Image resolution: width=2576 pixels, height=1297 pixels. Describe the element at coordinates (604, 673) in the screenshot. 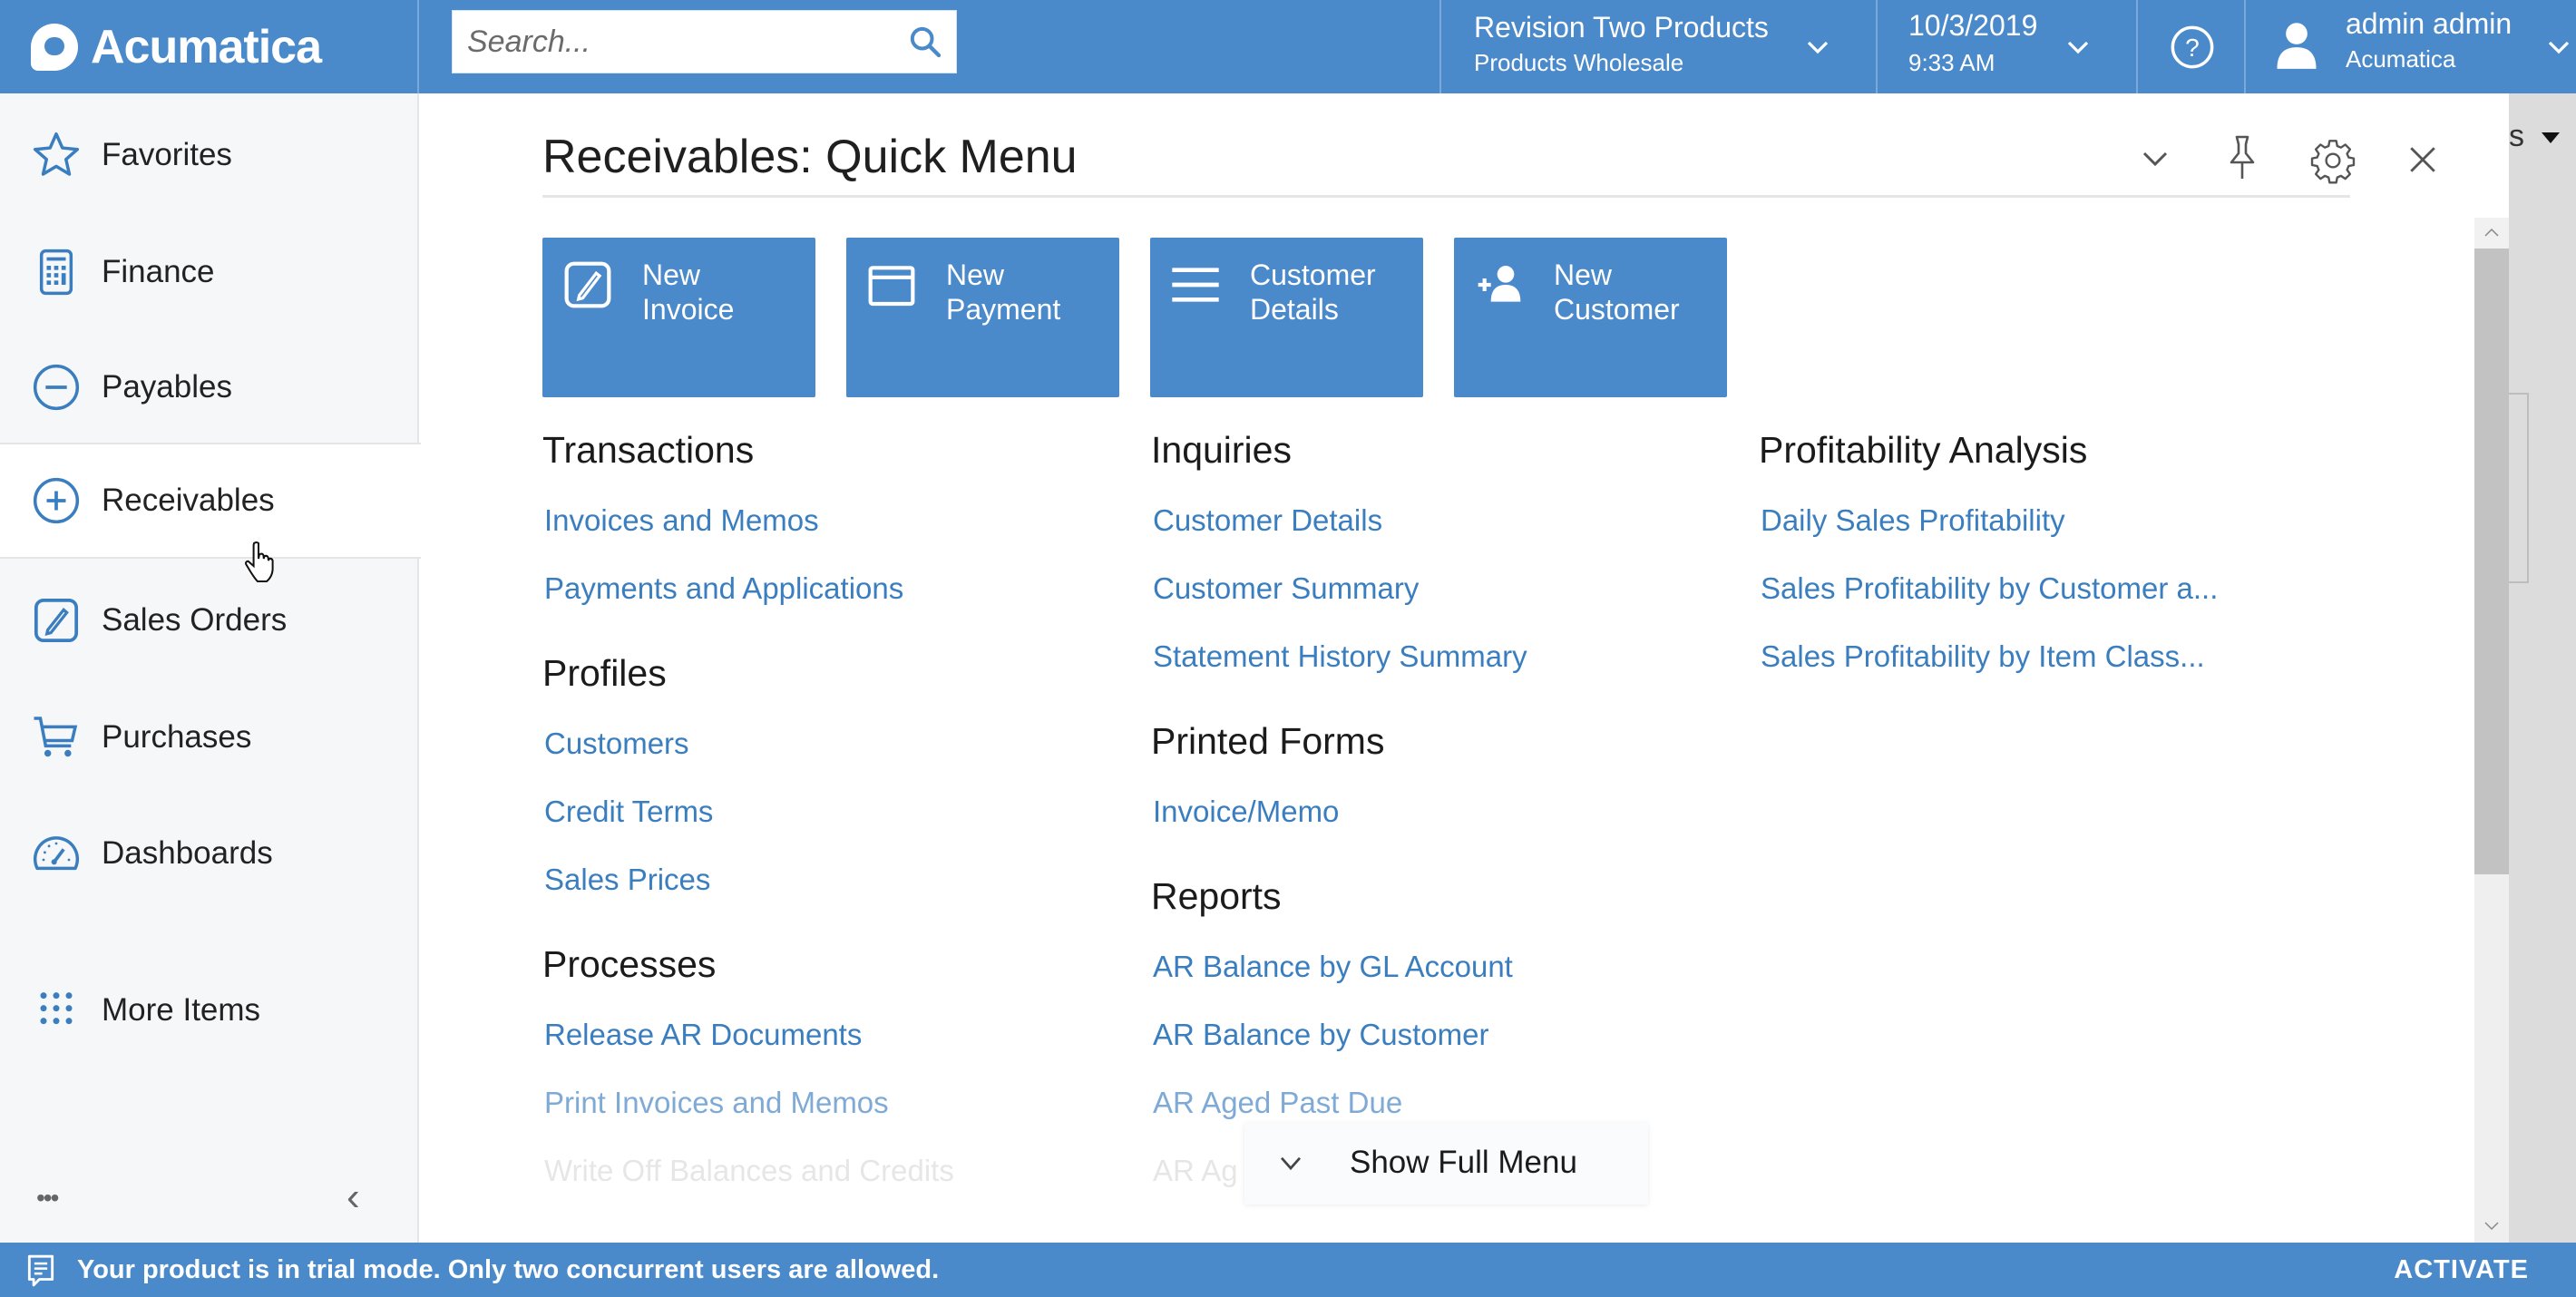

I see `section-heading-profiles: Profiles` at that location.